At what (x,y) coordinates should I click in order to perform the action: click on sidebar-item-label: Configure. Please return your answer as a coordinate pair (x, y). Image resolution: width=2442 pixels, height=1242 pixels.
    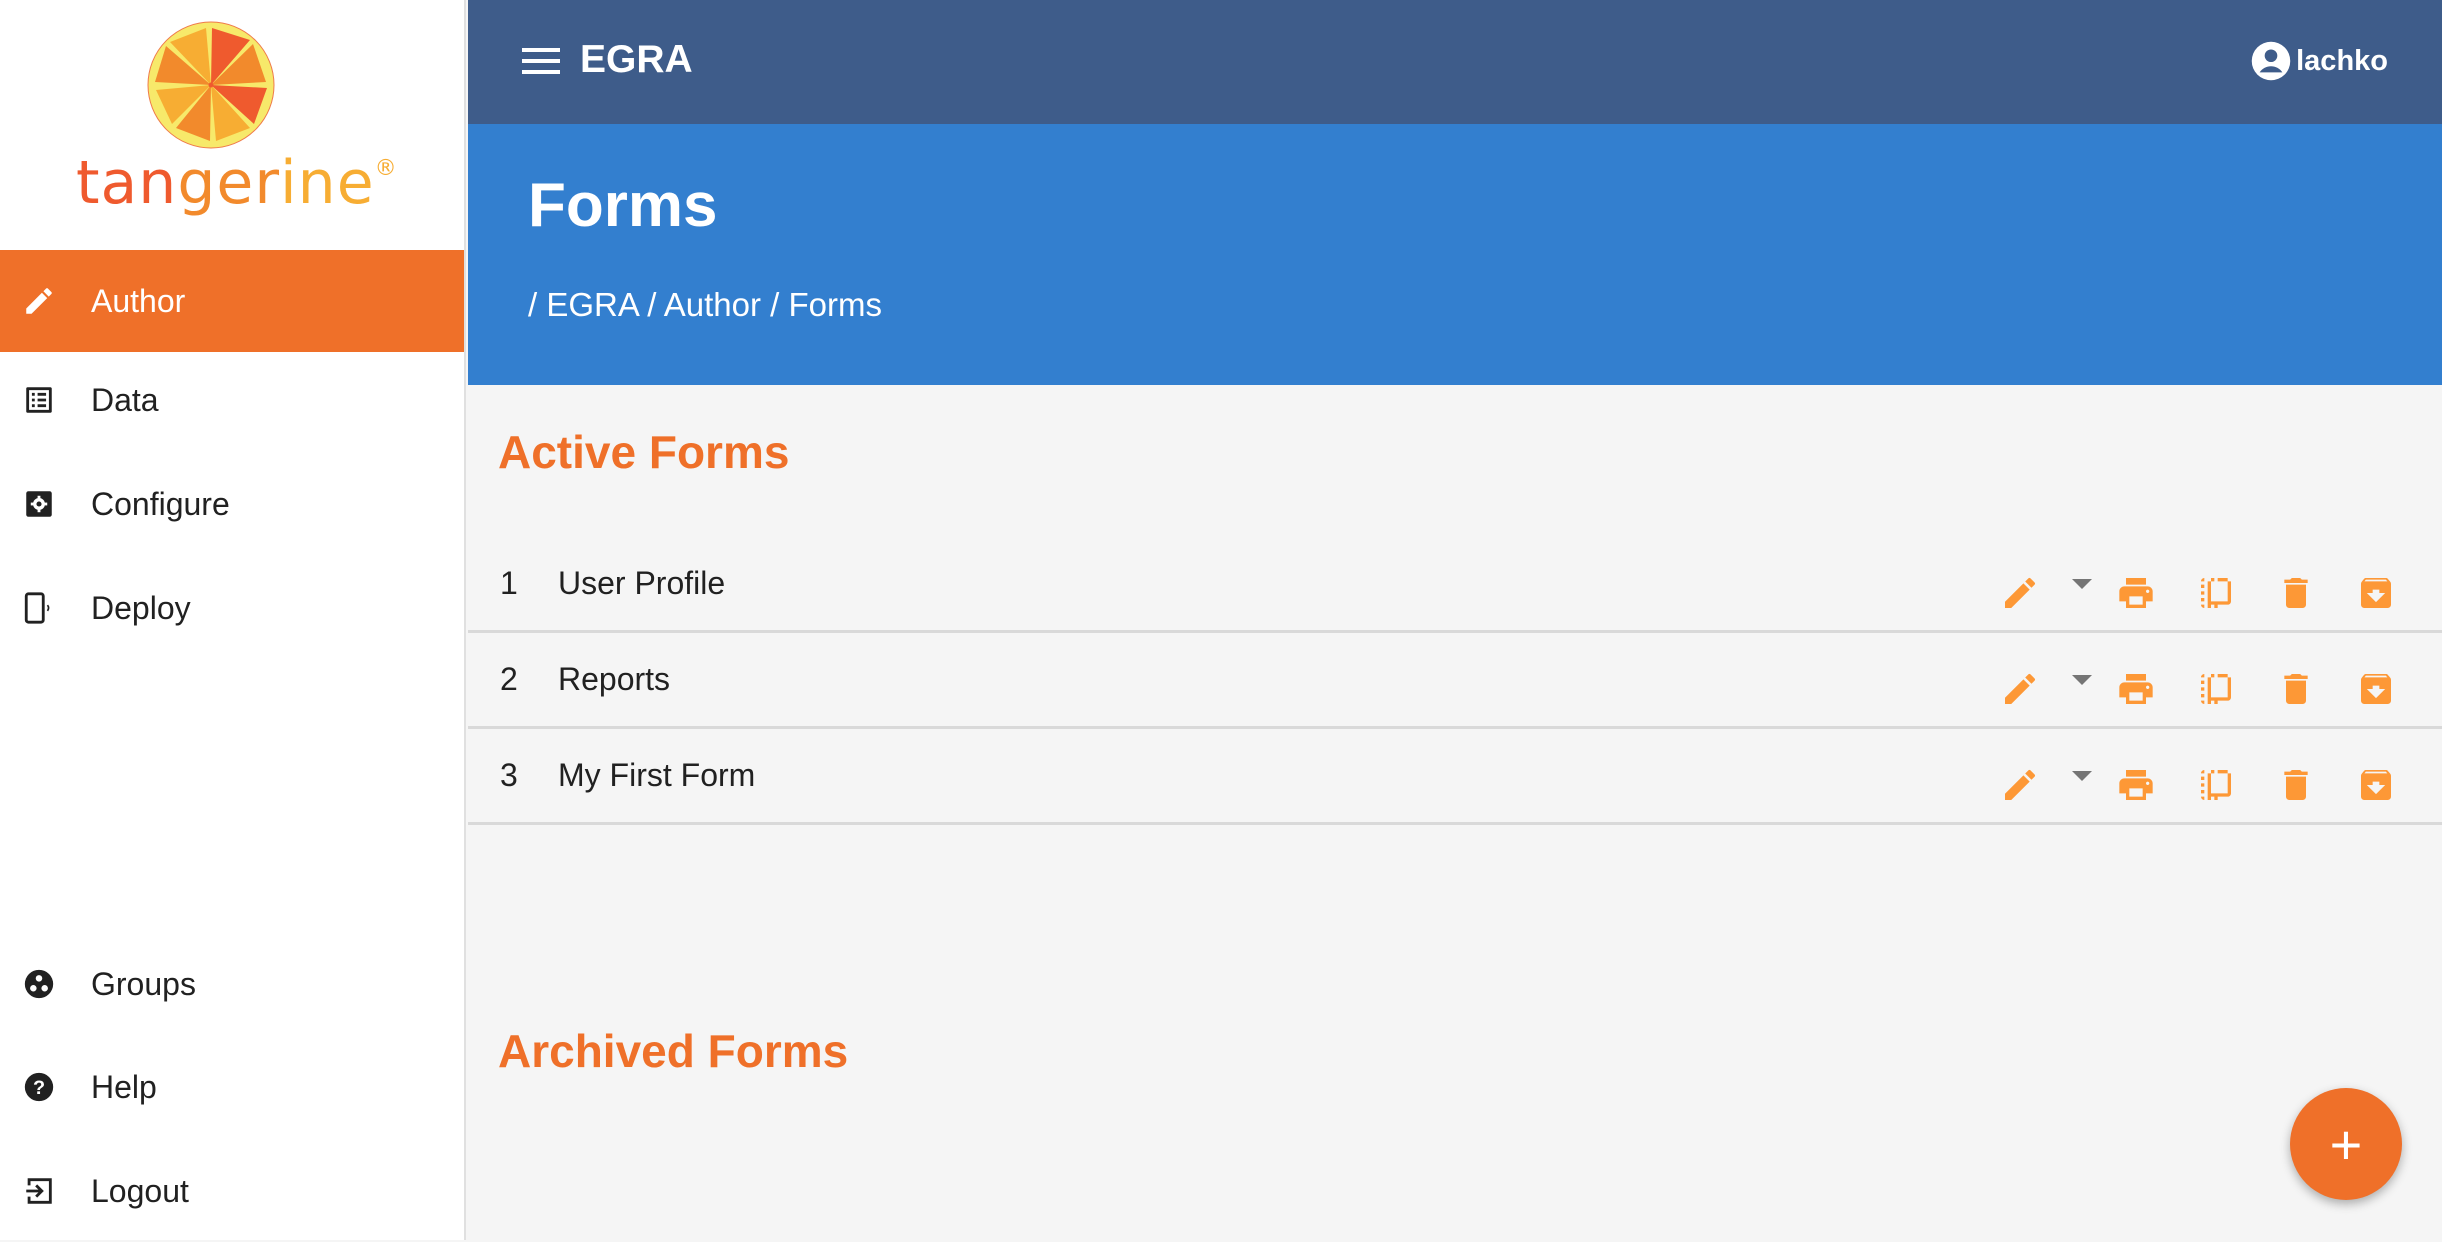
    Looking at the image, I should click on (160, 503).